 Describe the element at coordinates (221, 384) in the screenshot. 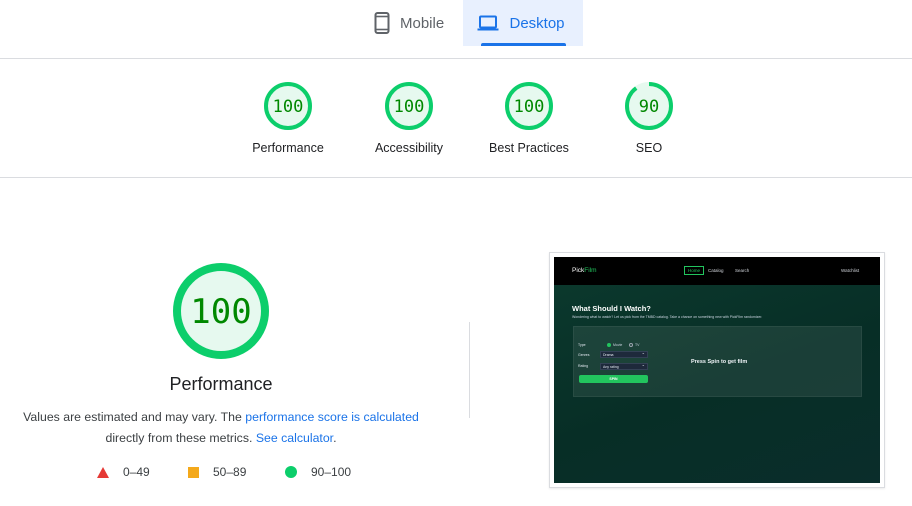

I see `performance-title: Performance` at that location.